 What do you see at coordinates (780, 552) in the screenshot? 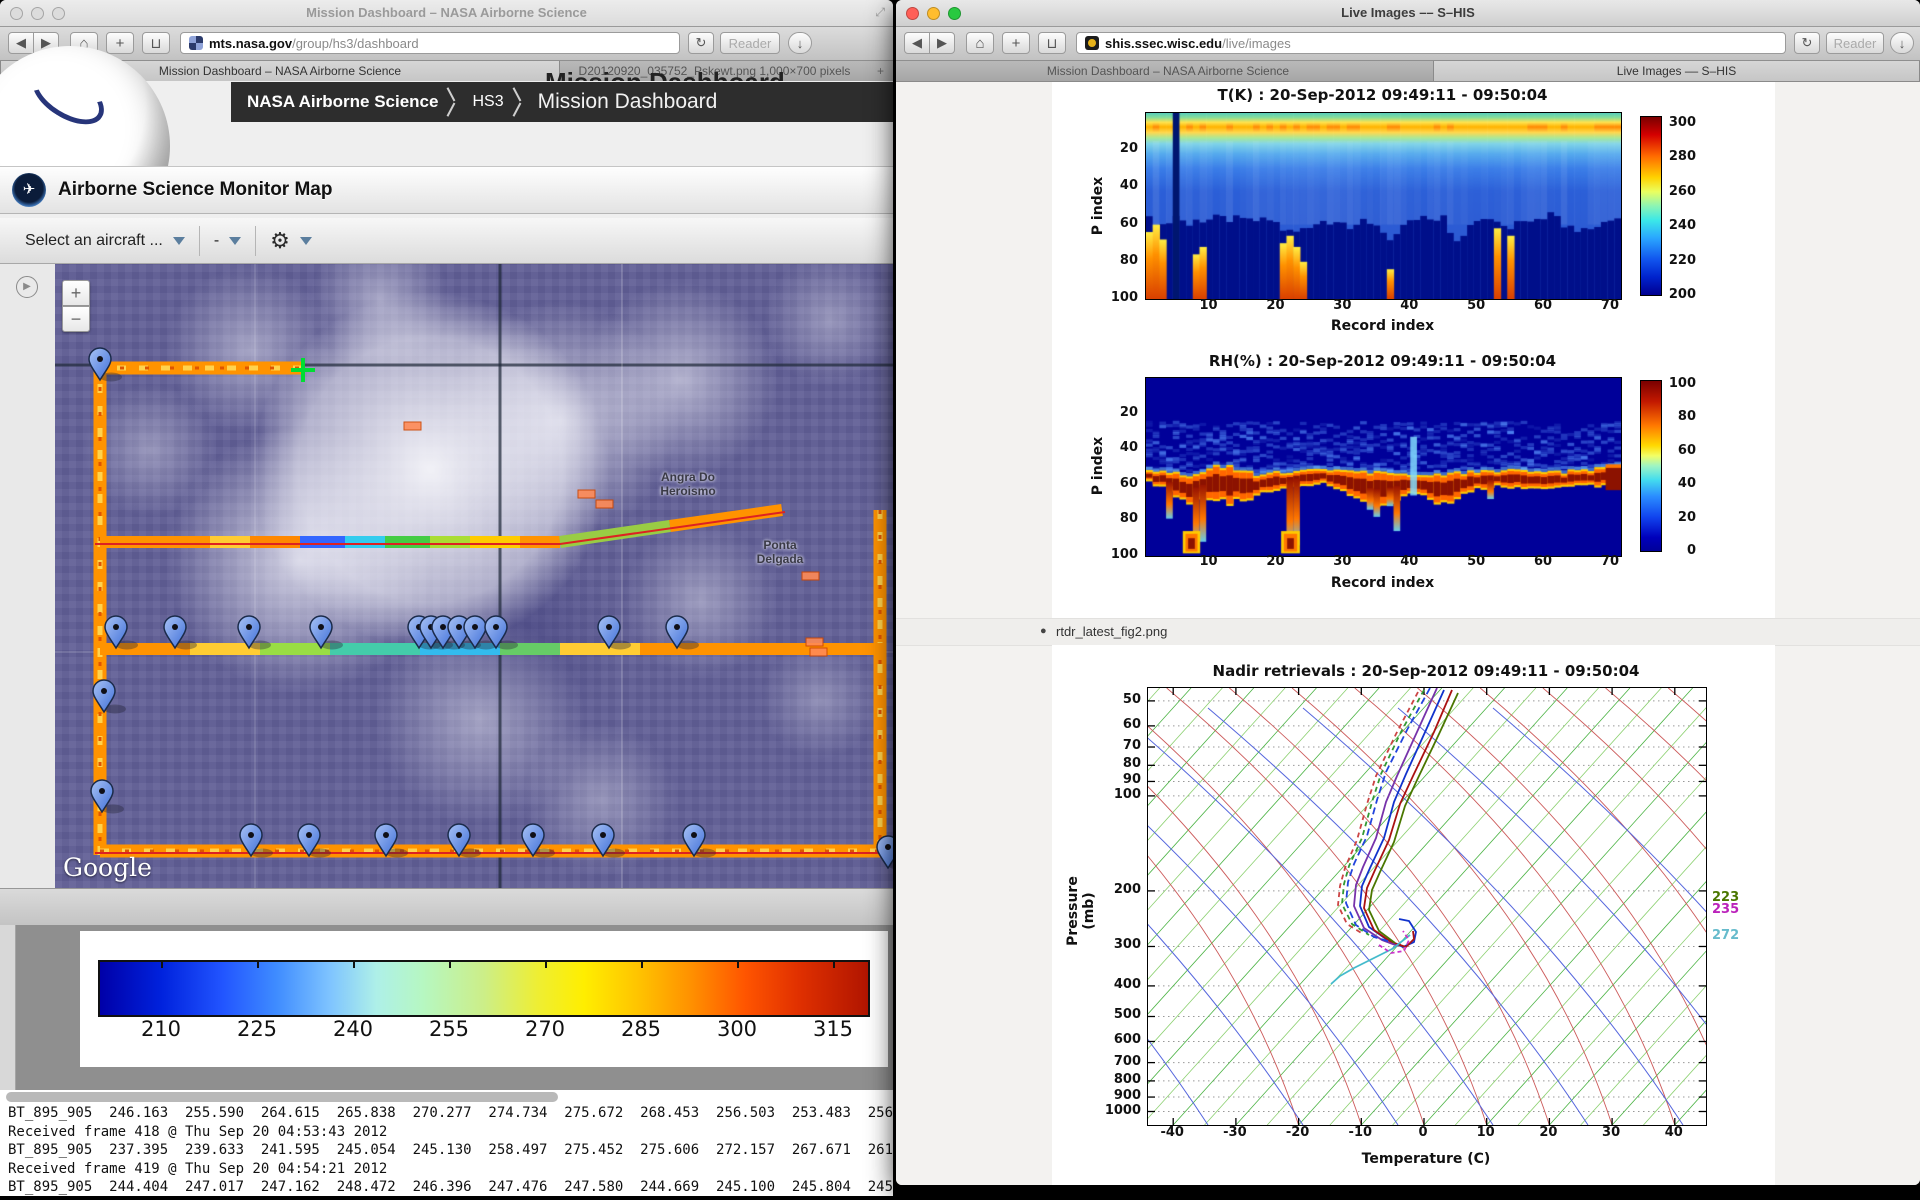
I see `map-label-ponta: Ponta Delgada` at bounding box center [780, 552].